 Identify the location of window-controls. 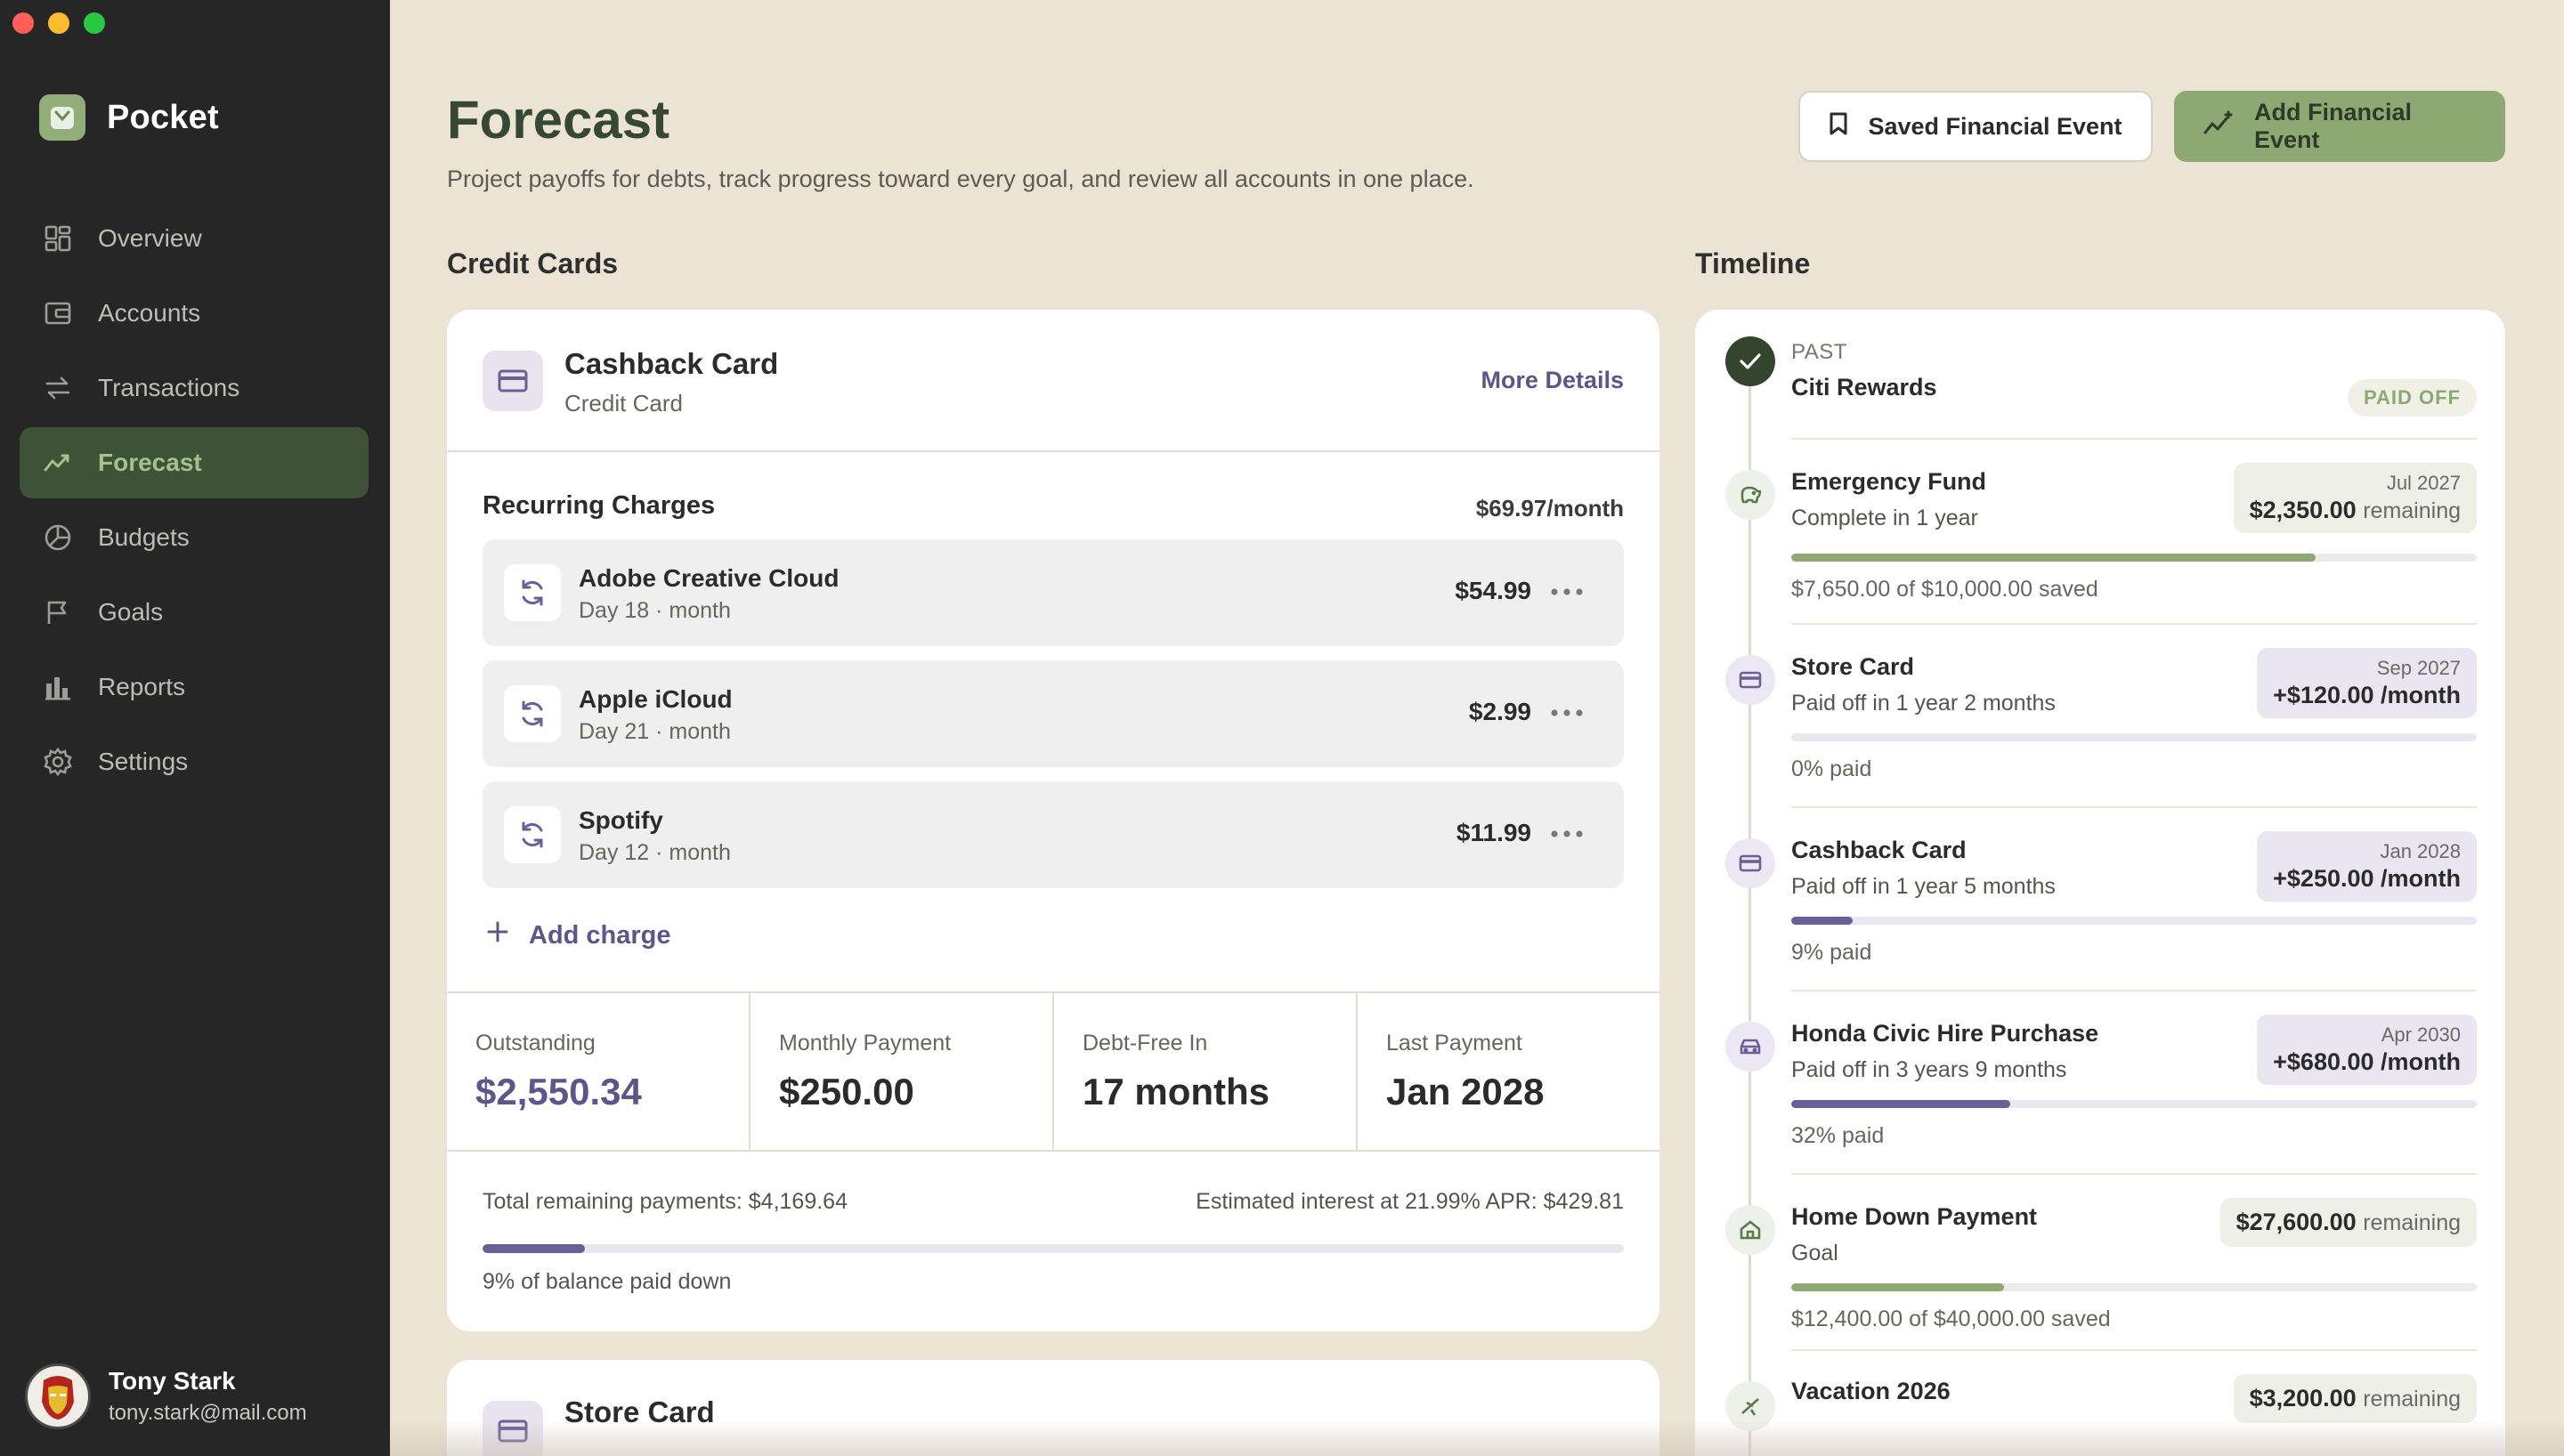
(58, 23).